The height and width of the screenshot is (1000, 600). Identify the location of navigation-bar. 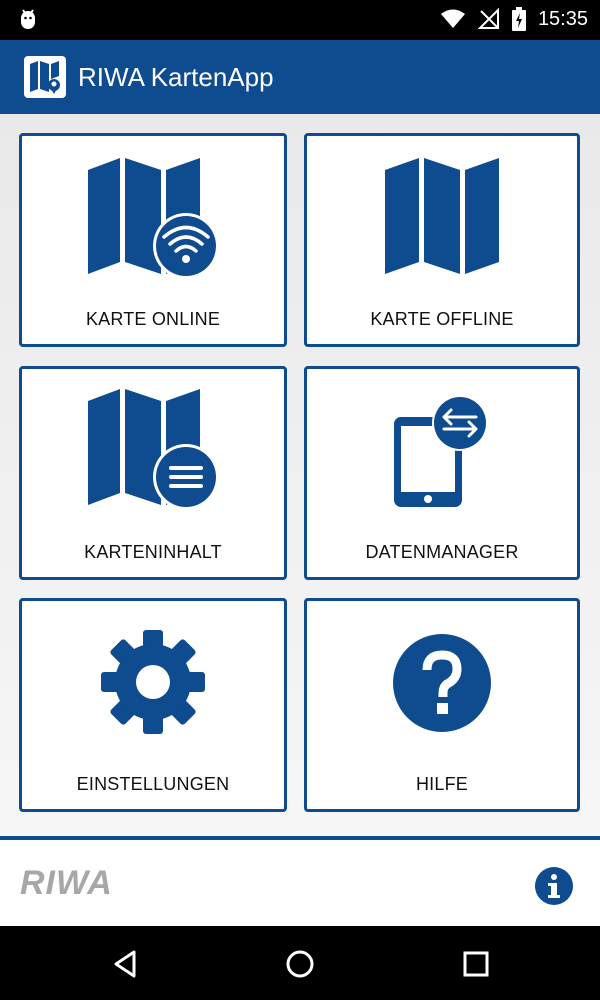
(300, 963).